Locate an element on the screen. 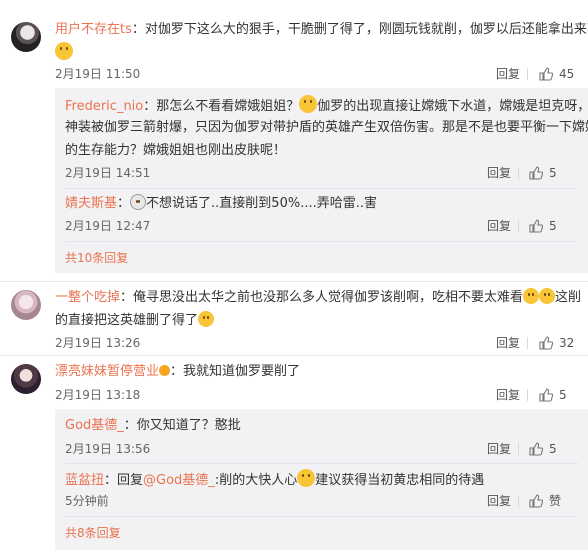 This screenshot has height=550, width=588. username-link: God基德_ is located at coordinates (94, 425).